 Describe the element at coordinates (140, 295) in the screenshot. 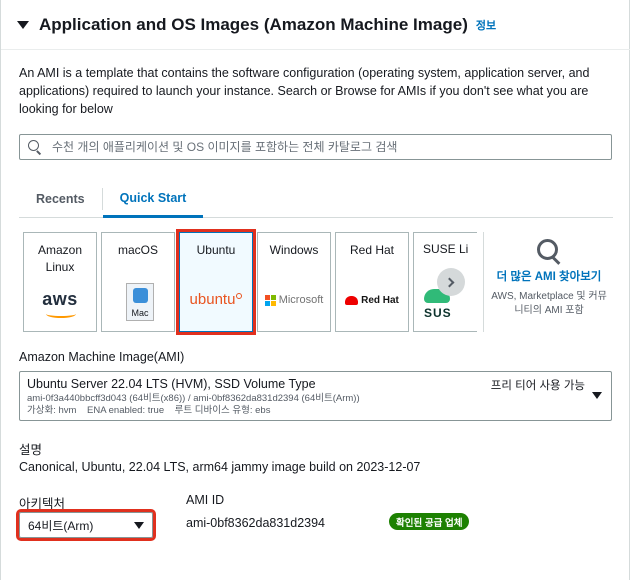

I see `finder-face-icon` at that location.